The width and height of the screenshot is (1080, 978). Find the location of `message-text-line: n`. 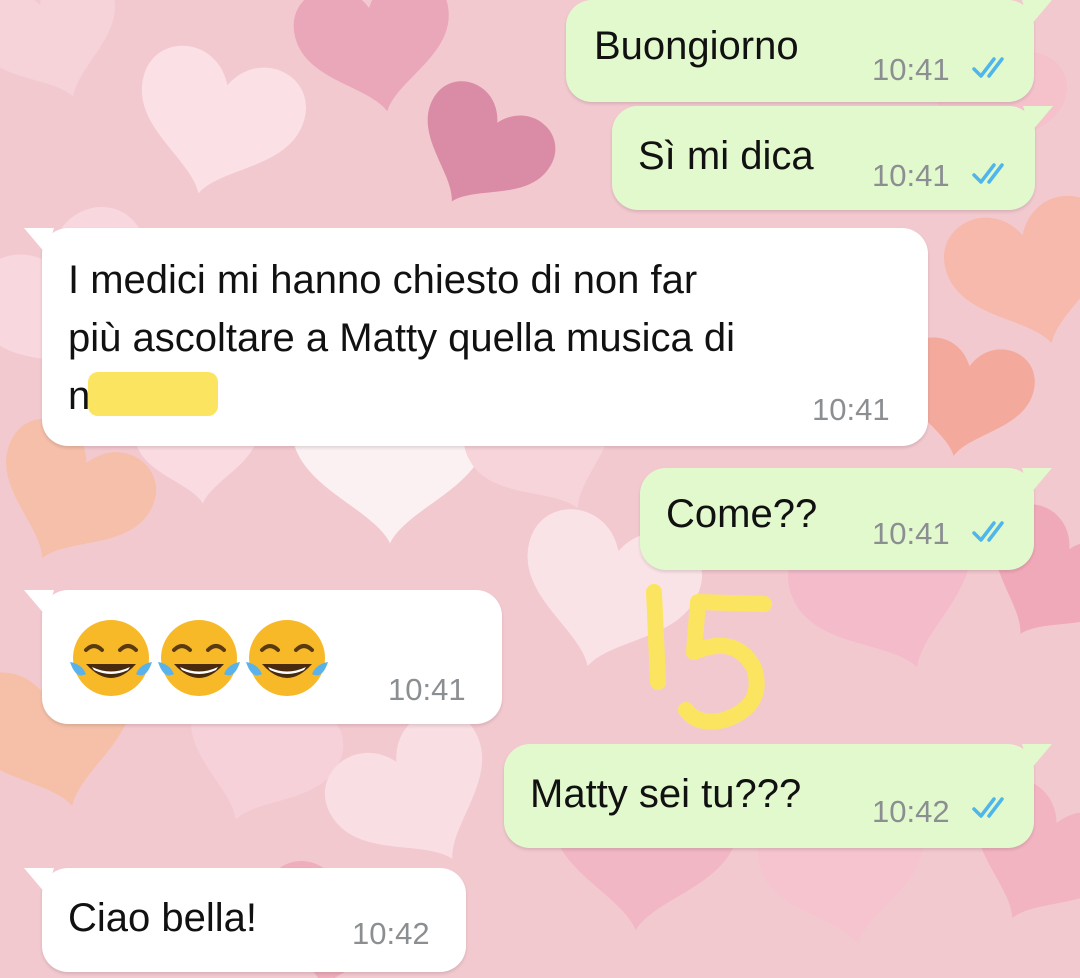

message-text-line: n is located at coordinates (79, 396).